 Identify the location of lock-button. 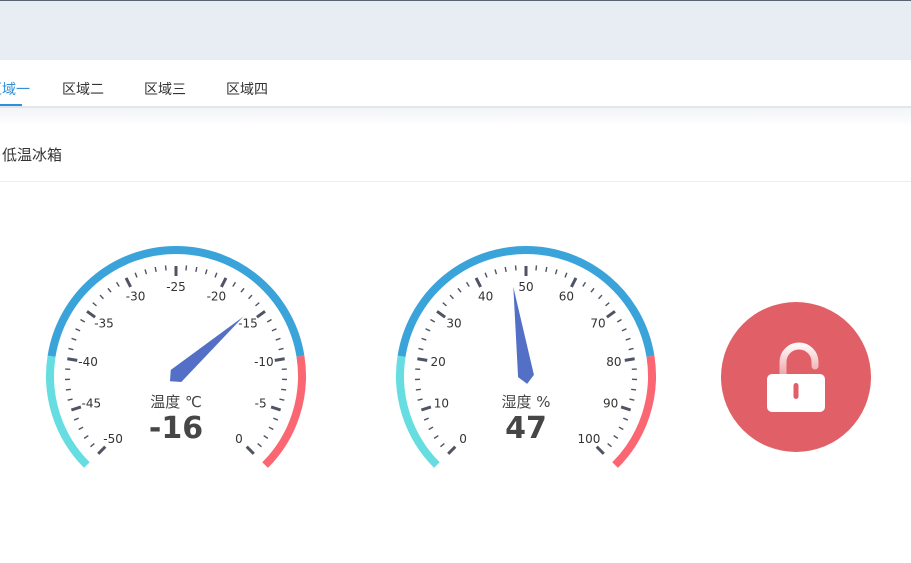
(796, 377).